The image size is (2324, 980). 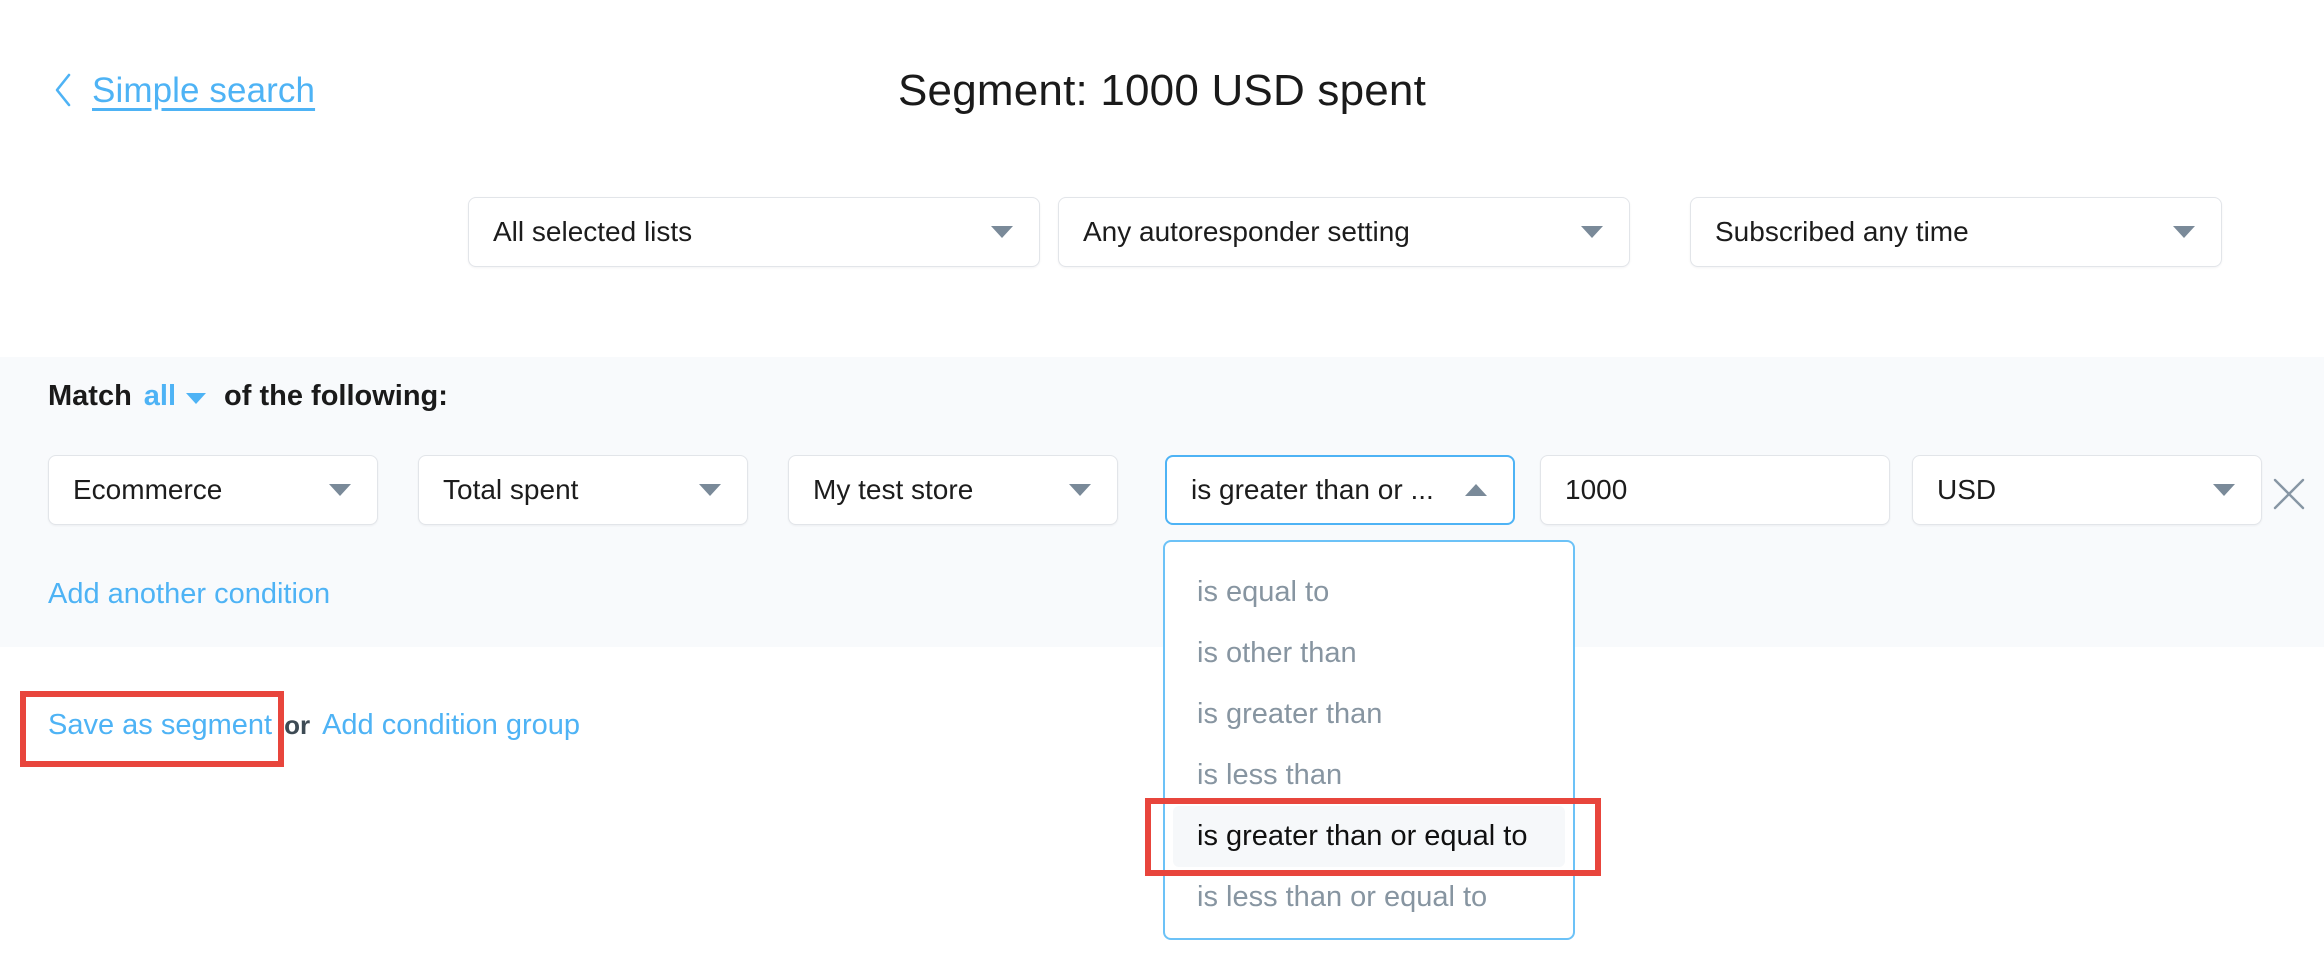 I want to click on dropdown-option-is-greater-than: is greater than, so click(x=1369, y=714).